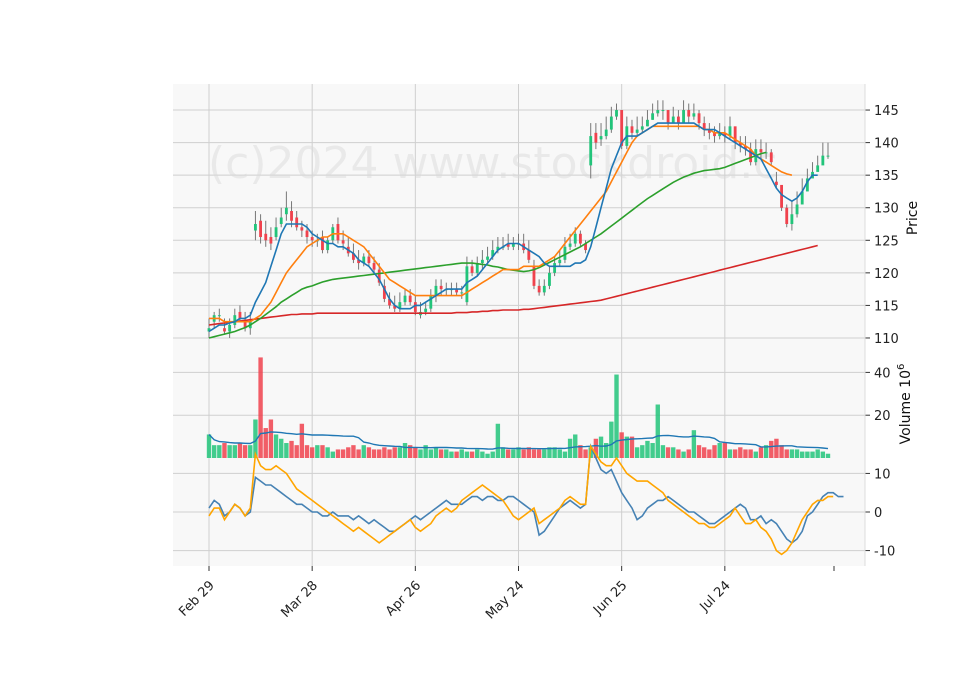  What do you see at coordinates (913, 218) in the screenshot?
I see `price-axis-label: Price` at bounding box center [913, 218].